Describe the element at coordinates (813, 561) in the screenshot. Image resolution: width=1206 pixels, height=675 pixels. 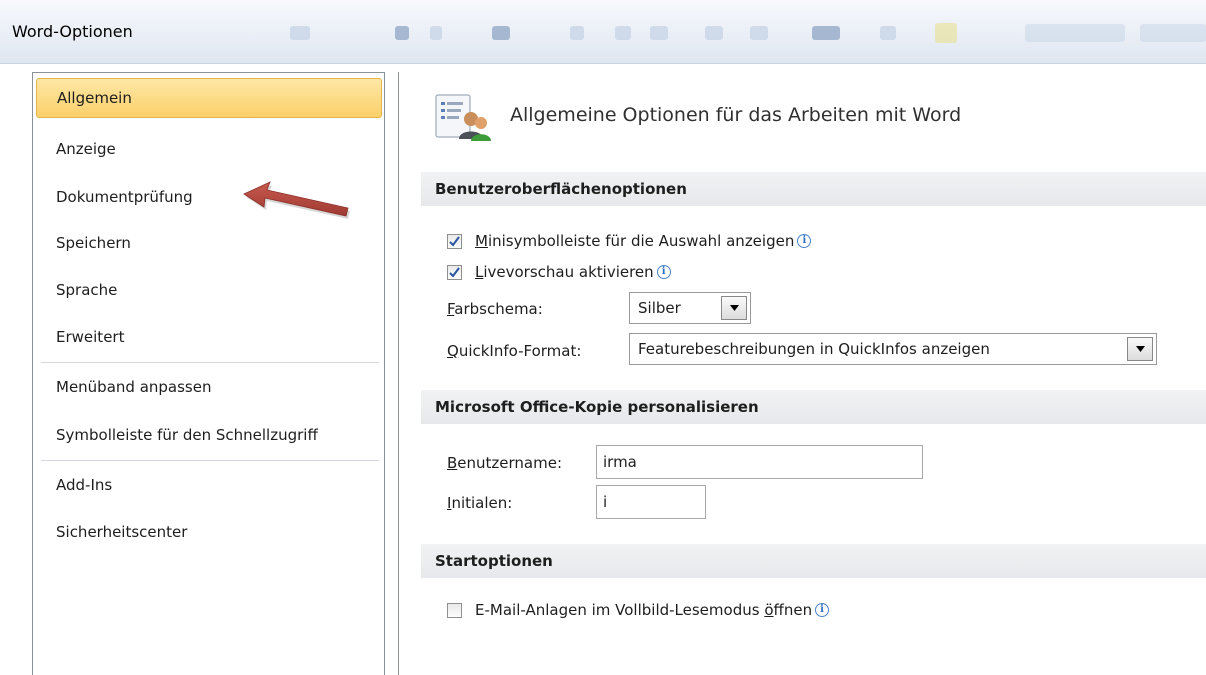
I see `section-heading-startup: Startoptionen` at that location.